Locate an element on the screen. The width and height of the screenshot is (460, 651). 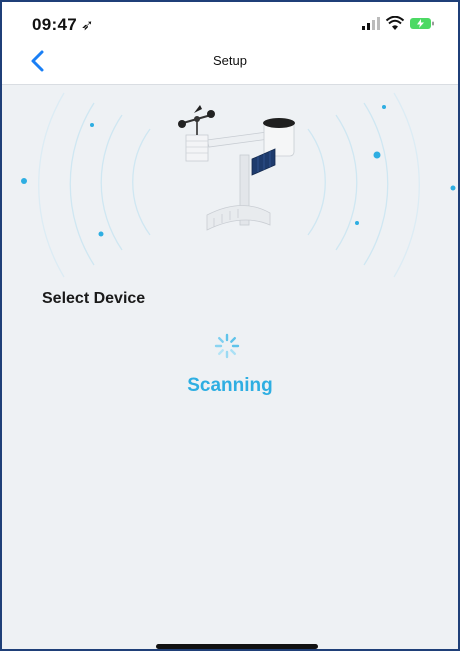
wifi-icon is located at coordinates (395, 23).